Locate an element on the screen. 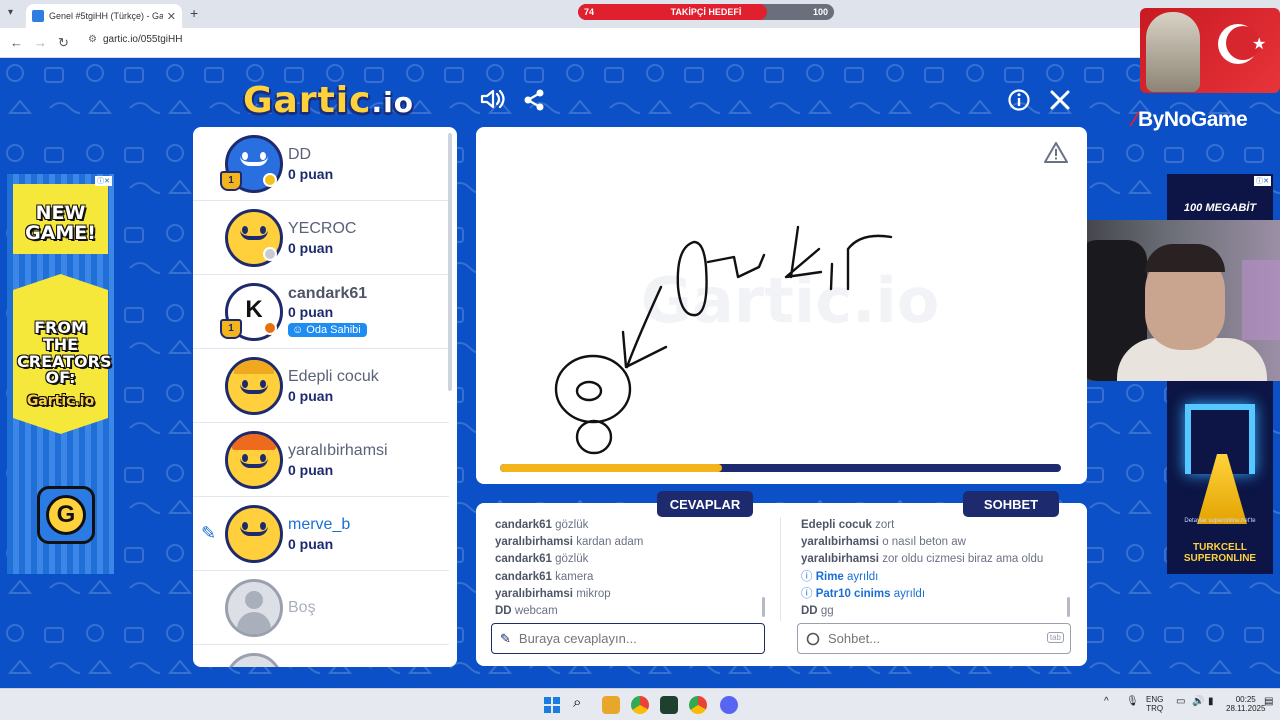 The width and height of the screenshot is (1280, 720). player-row: Edepli cocuk 0 puan is located at coordinates (321, 386).